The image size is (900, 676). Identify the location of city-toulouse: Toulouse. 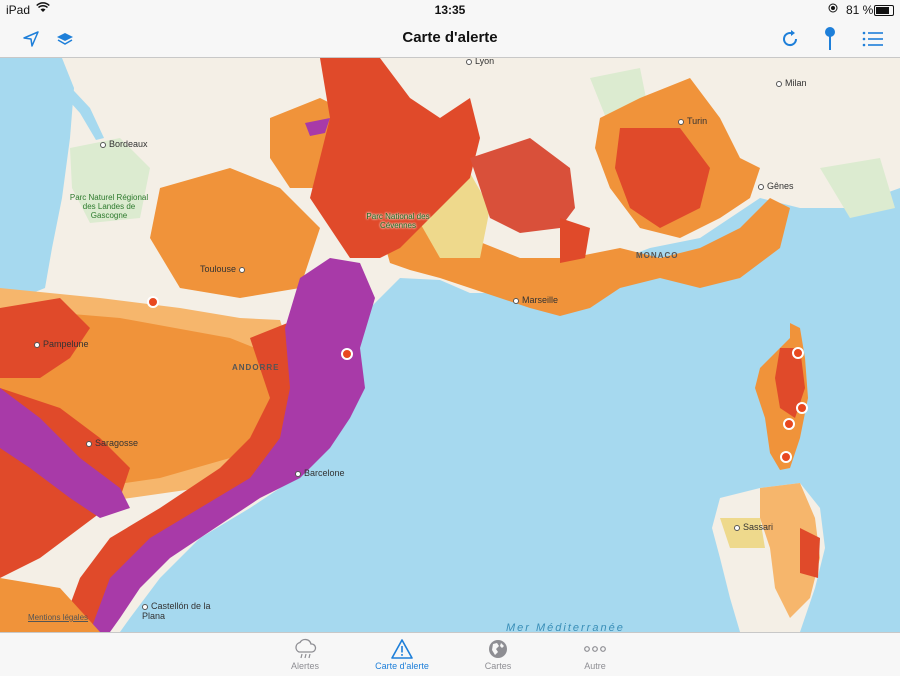
(224, 269).